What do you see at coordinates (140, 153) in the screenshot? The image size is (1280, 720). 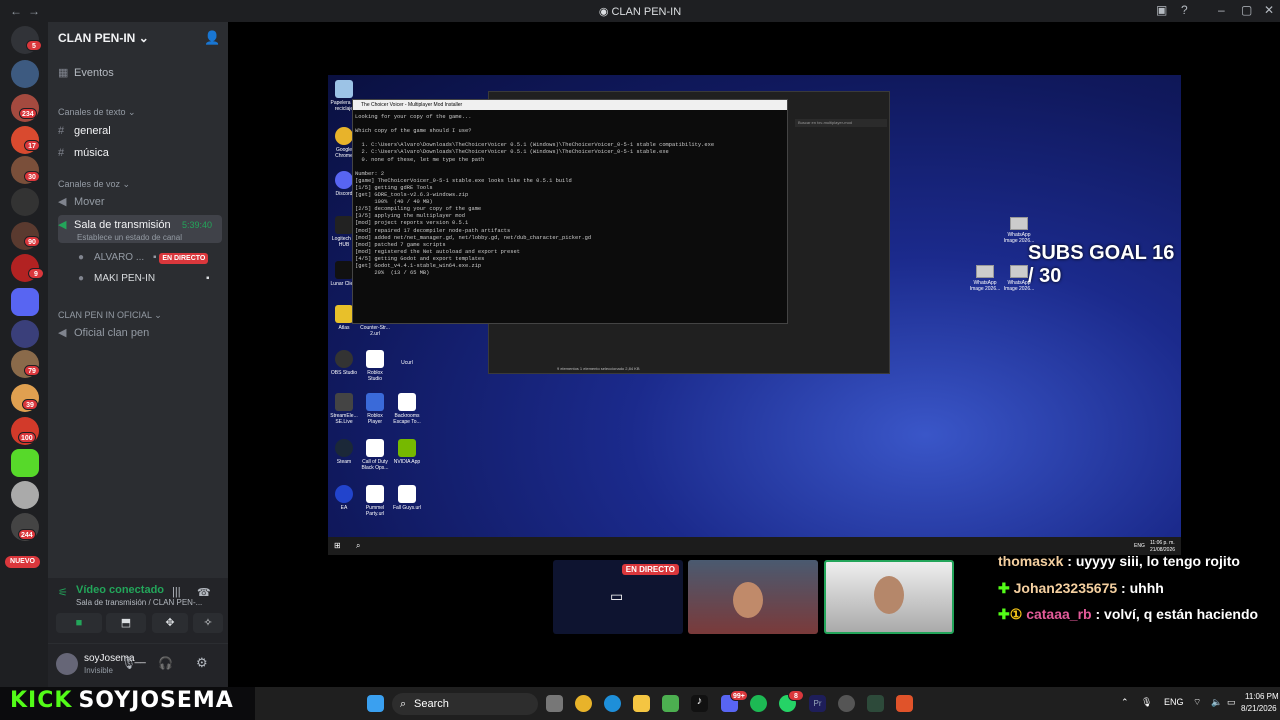 I see `channel-musica: # música` at bounding box center [140, 153].